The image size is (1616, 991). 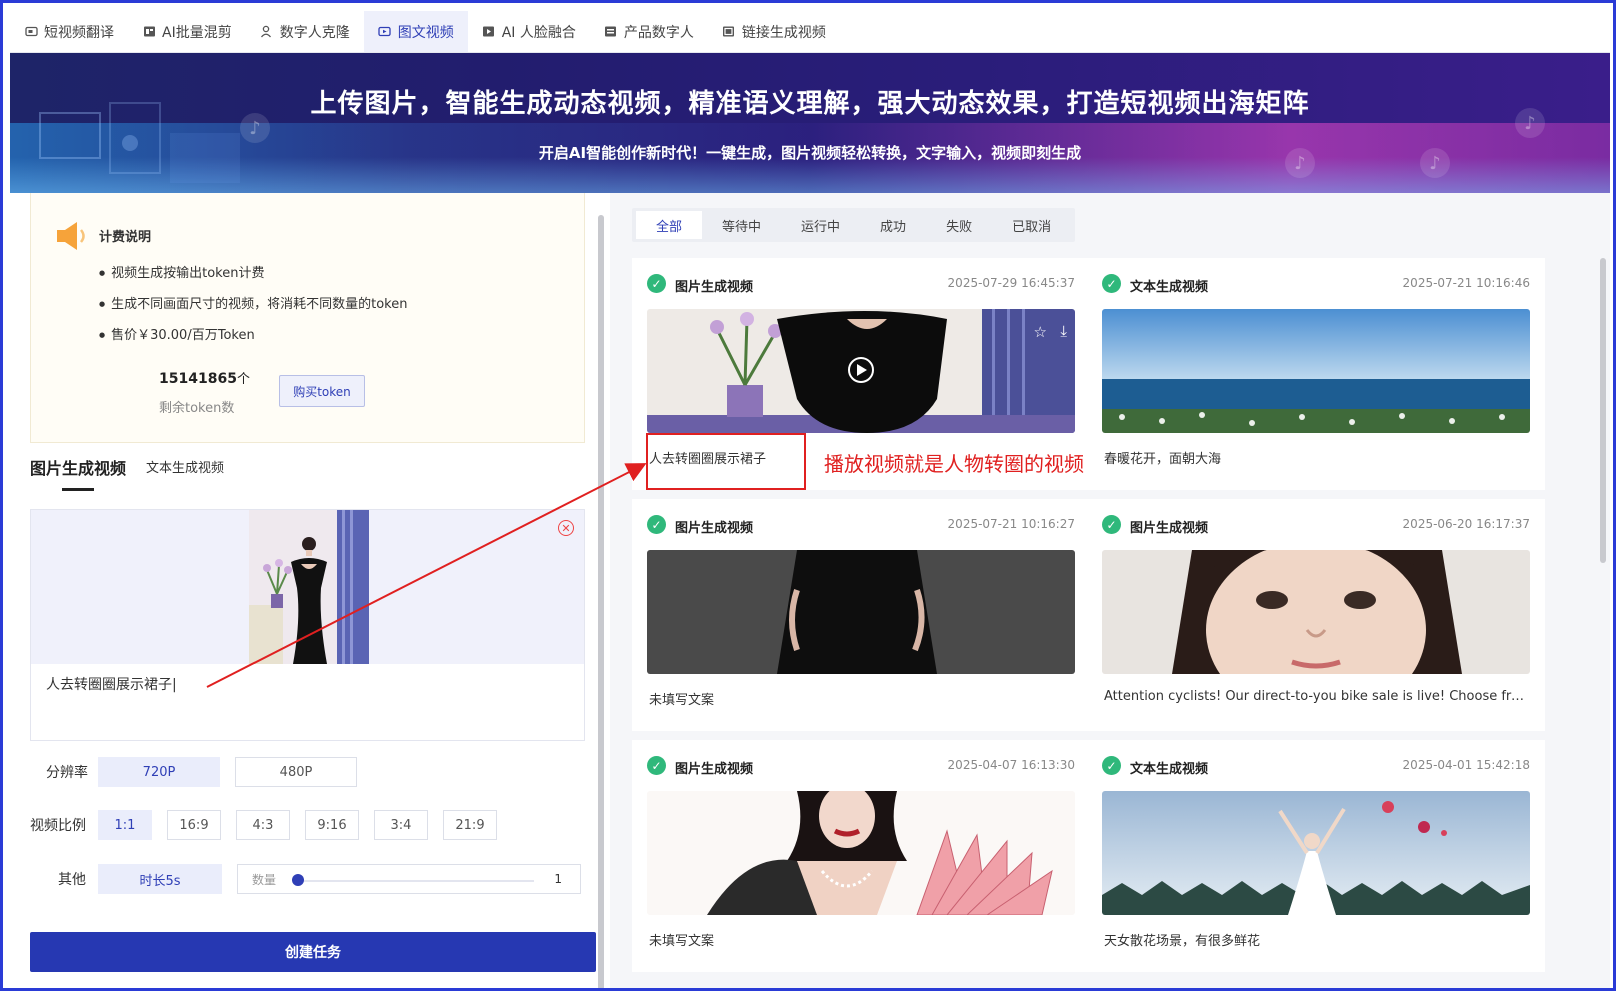 I want to click on tab-text-to-video: 文本生成视频, so click(x=185, y=473).